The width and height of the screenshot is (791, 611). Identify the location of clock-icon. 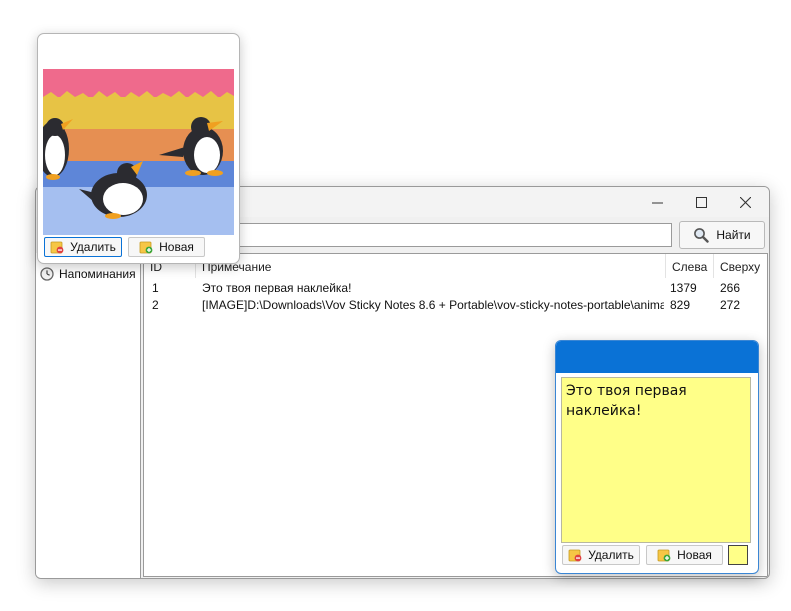
(47, 274).